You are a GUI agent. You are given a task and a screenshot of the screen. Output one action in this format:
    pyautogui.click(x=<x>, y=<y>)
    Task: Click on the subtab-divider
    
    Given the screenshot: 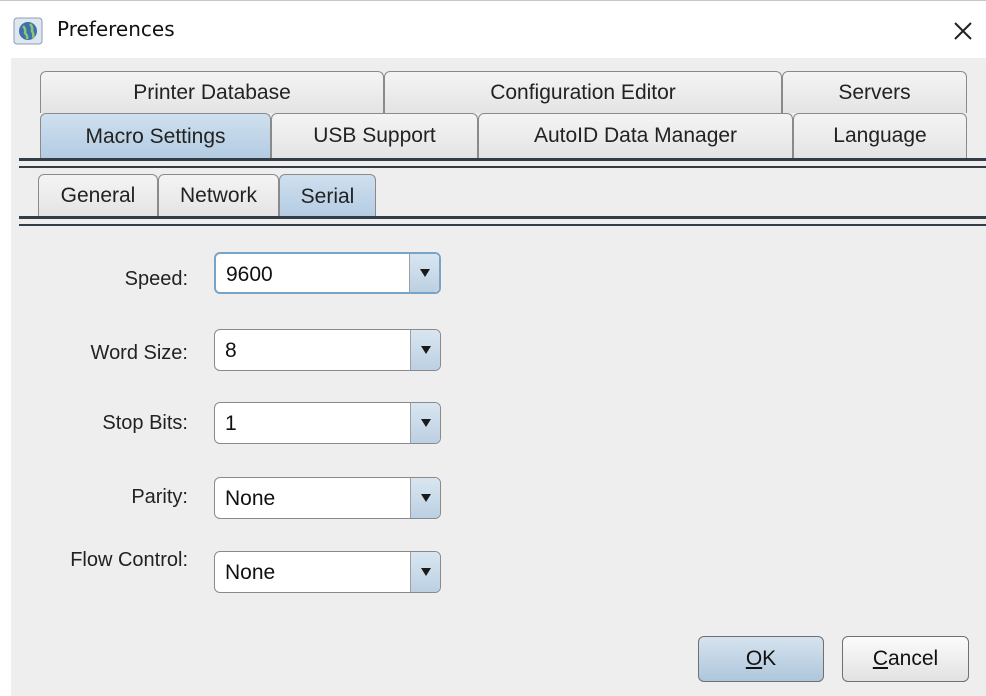 What is the action you would take?
    pyautogui.click(x=502, y=217)
    